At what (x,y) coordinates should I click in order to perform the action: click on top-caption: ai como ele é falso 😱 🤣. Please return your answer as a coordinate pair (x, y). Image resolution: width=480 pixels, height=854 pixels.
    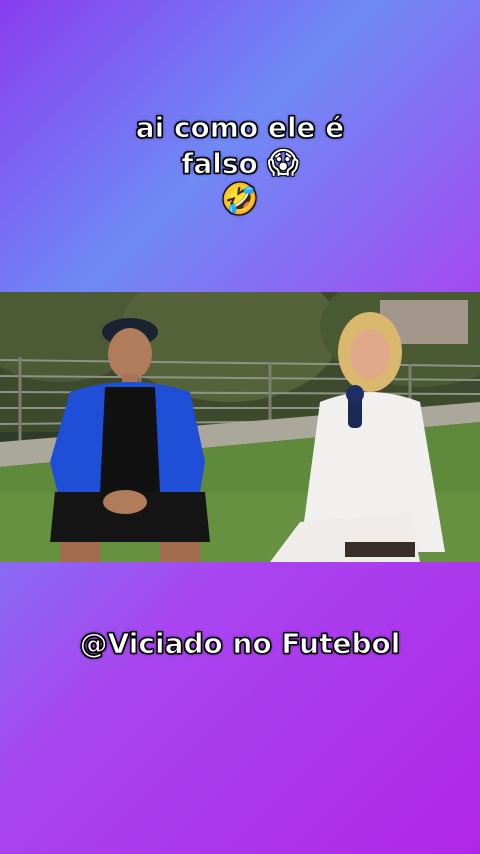
    Looking at the image, I should click on (240, 164).